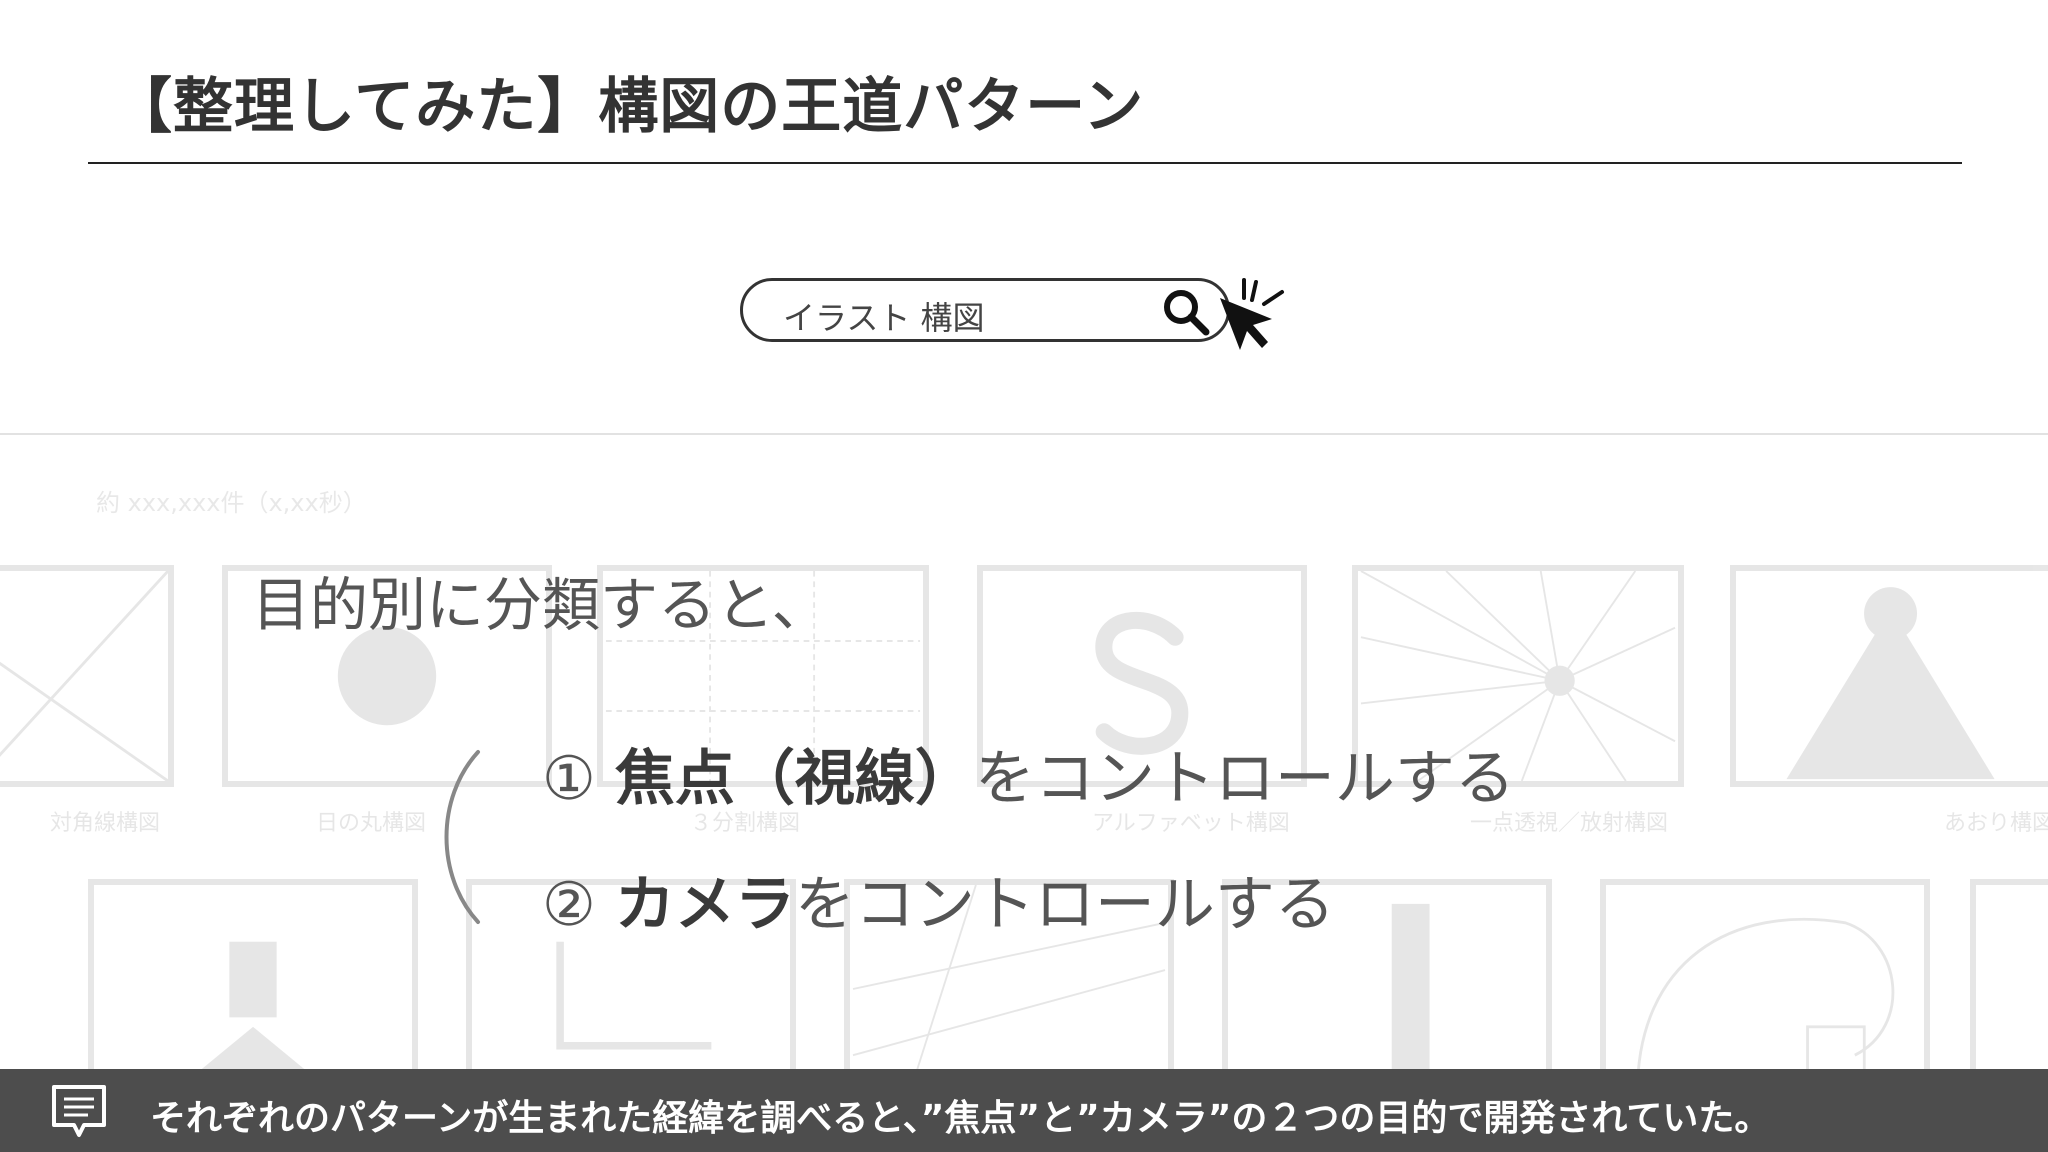  What do you see at coordinates (569, 779) in the screenshot?
I see `point-number: ①` at bounding box center [569, 779].